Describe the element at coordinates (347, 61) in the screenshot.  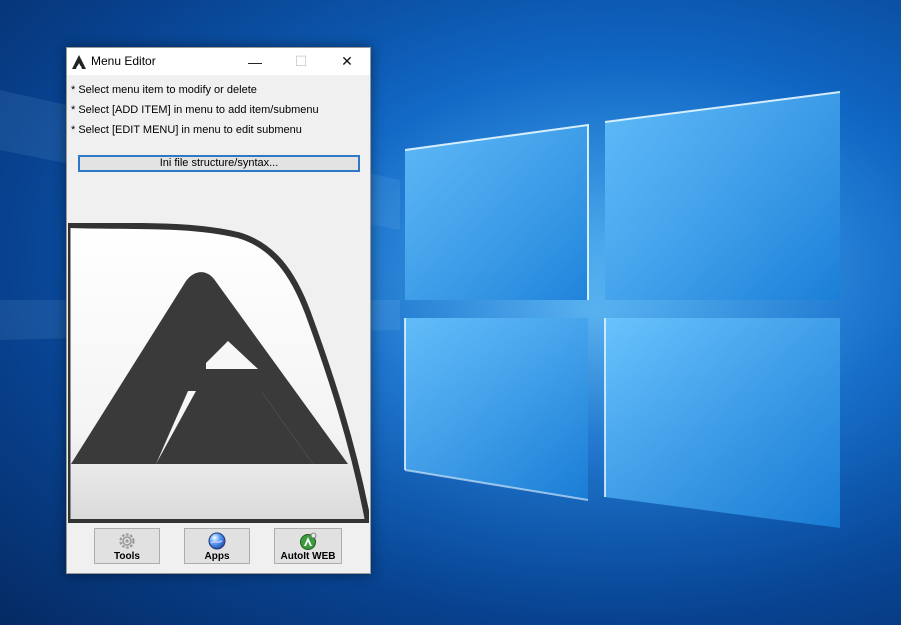
I see `close-button: ✕` at that location.